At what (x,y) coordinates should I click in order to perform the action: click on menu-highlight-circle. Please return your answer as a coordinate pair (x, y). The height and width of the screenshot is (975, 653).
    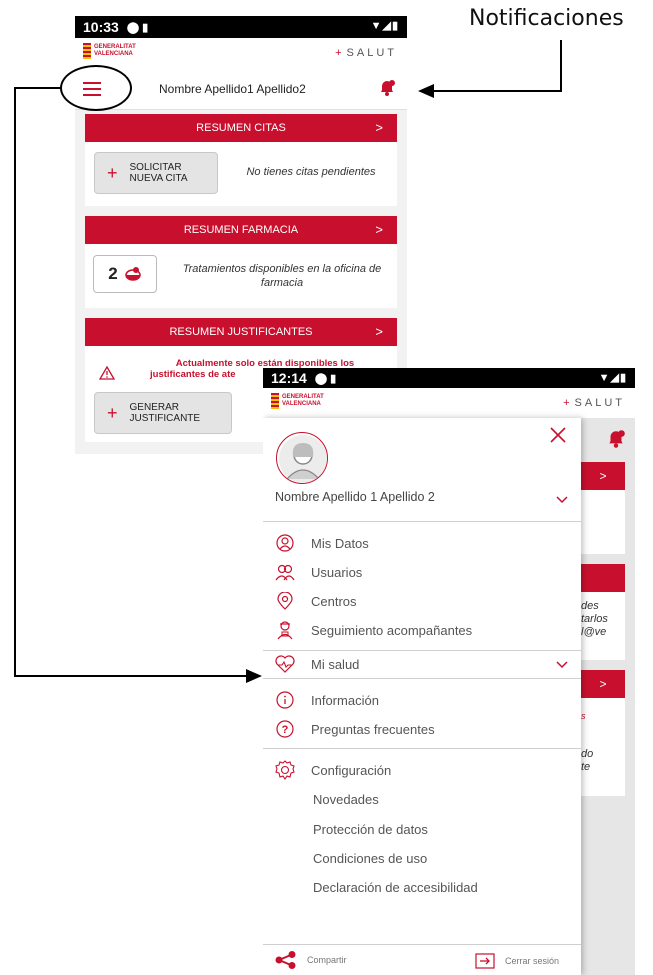
    Looking at the image, I should click on (96, 88).